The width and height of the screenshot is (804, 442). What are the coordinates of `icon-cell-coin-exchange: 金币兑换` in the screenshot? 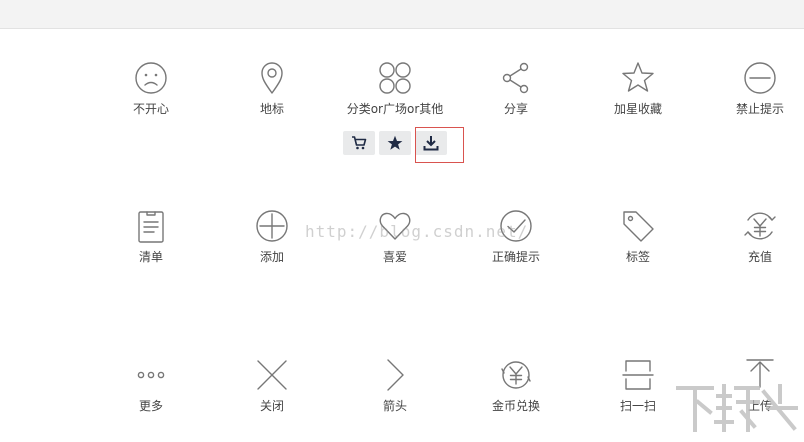 It's located at (516, 385).